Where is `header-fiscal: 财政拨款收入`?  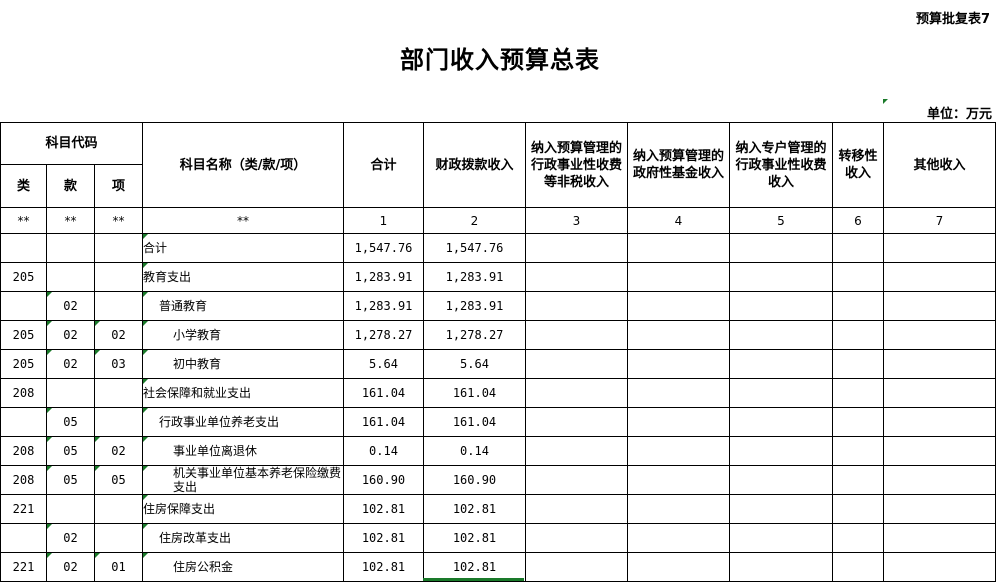
header-fiscal: 财政拨款收入 is located at coordinates (474, 165).